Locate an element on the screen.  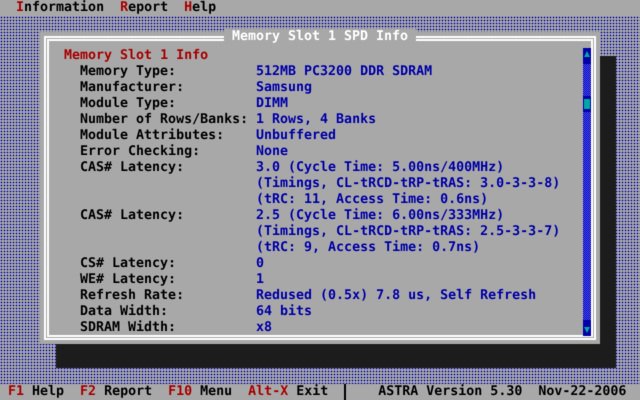
shortcut-key: Alt-X is located at coordinates (268, 392).